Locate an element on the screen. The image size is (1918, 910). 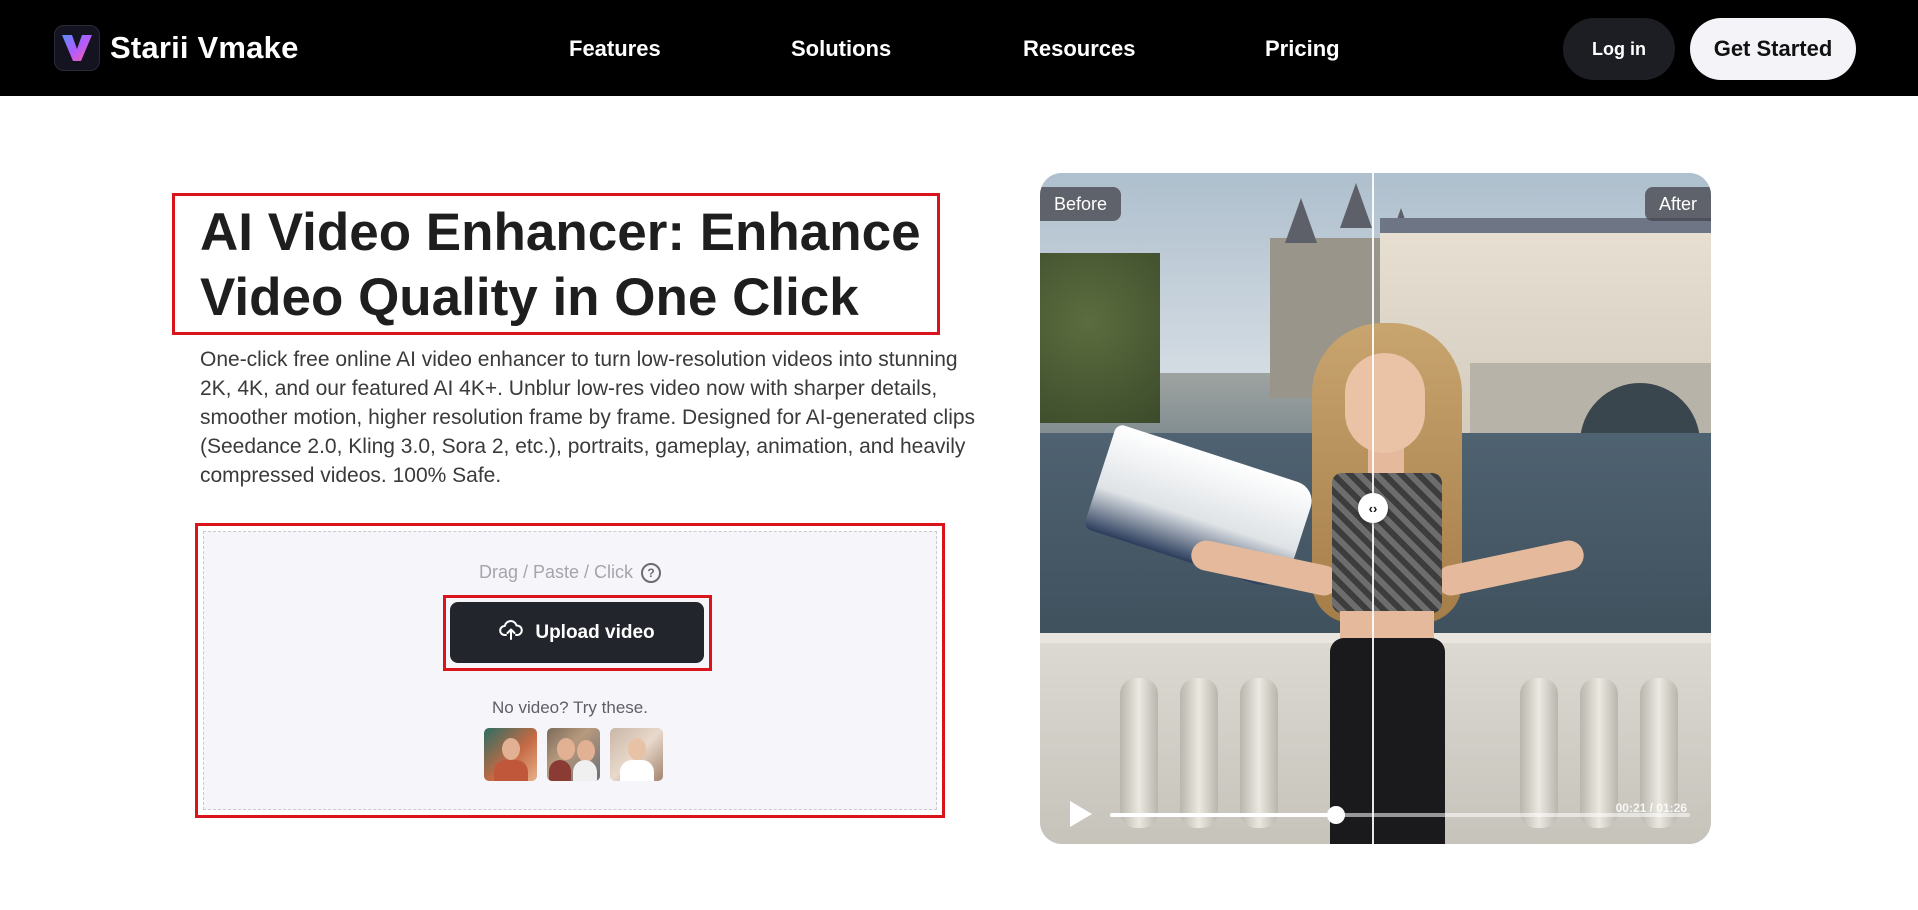
nav-features: Features is located at coordinates (615, 49).